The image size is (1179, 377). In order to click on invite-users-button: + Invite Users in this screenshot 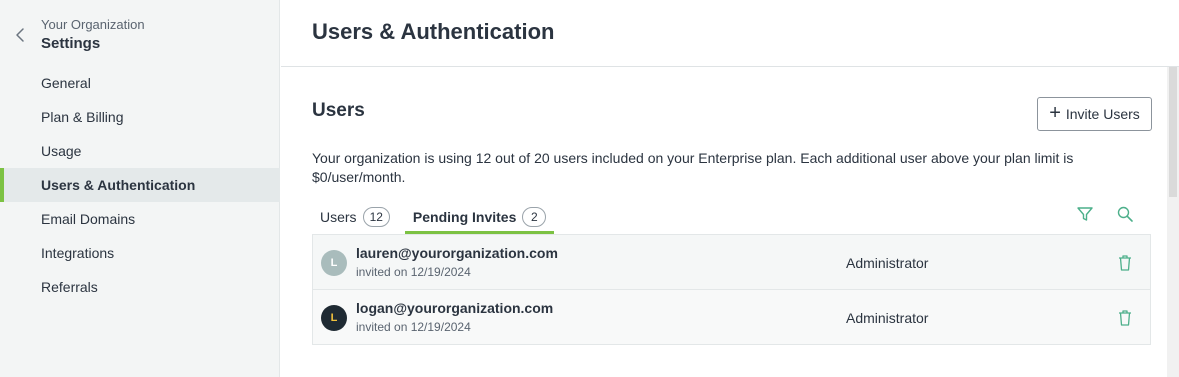, I will do `click(1094, 114)`.